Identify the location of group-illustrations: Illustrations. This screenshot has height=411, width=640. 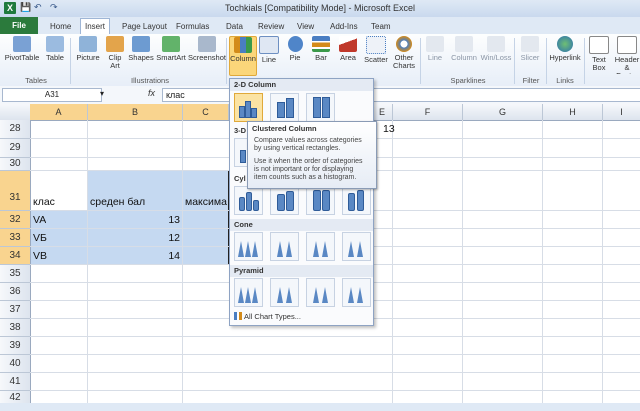
(150, 80).